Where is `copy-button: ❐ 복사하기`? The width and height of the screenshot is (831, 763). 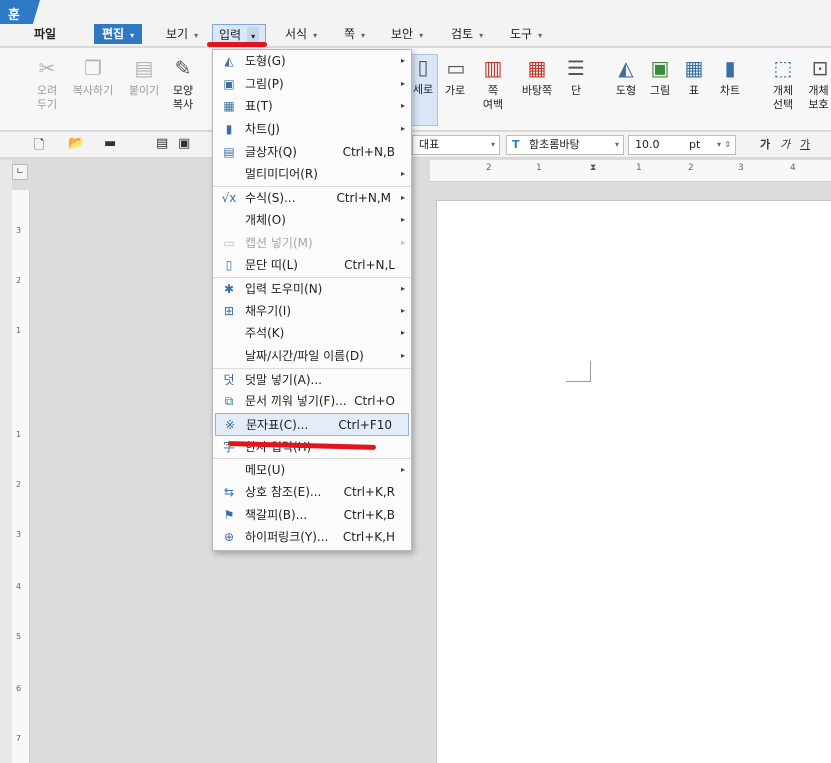
copy-button: ❐ 복사하기 is located at coordinates (93, 77).